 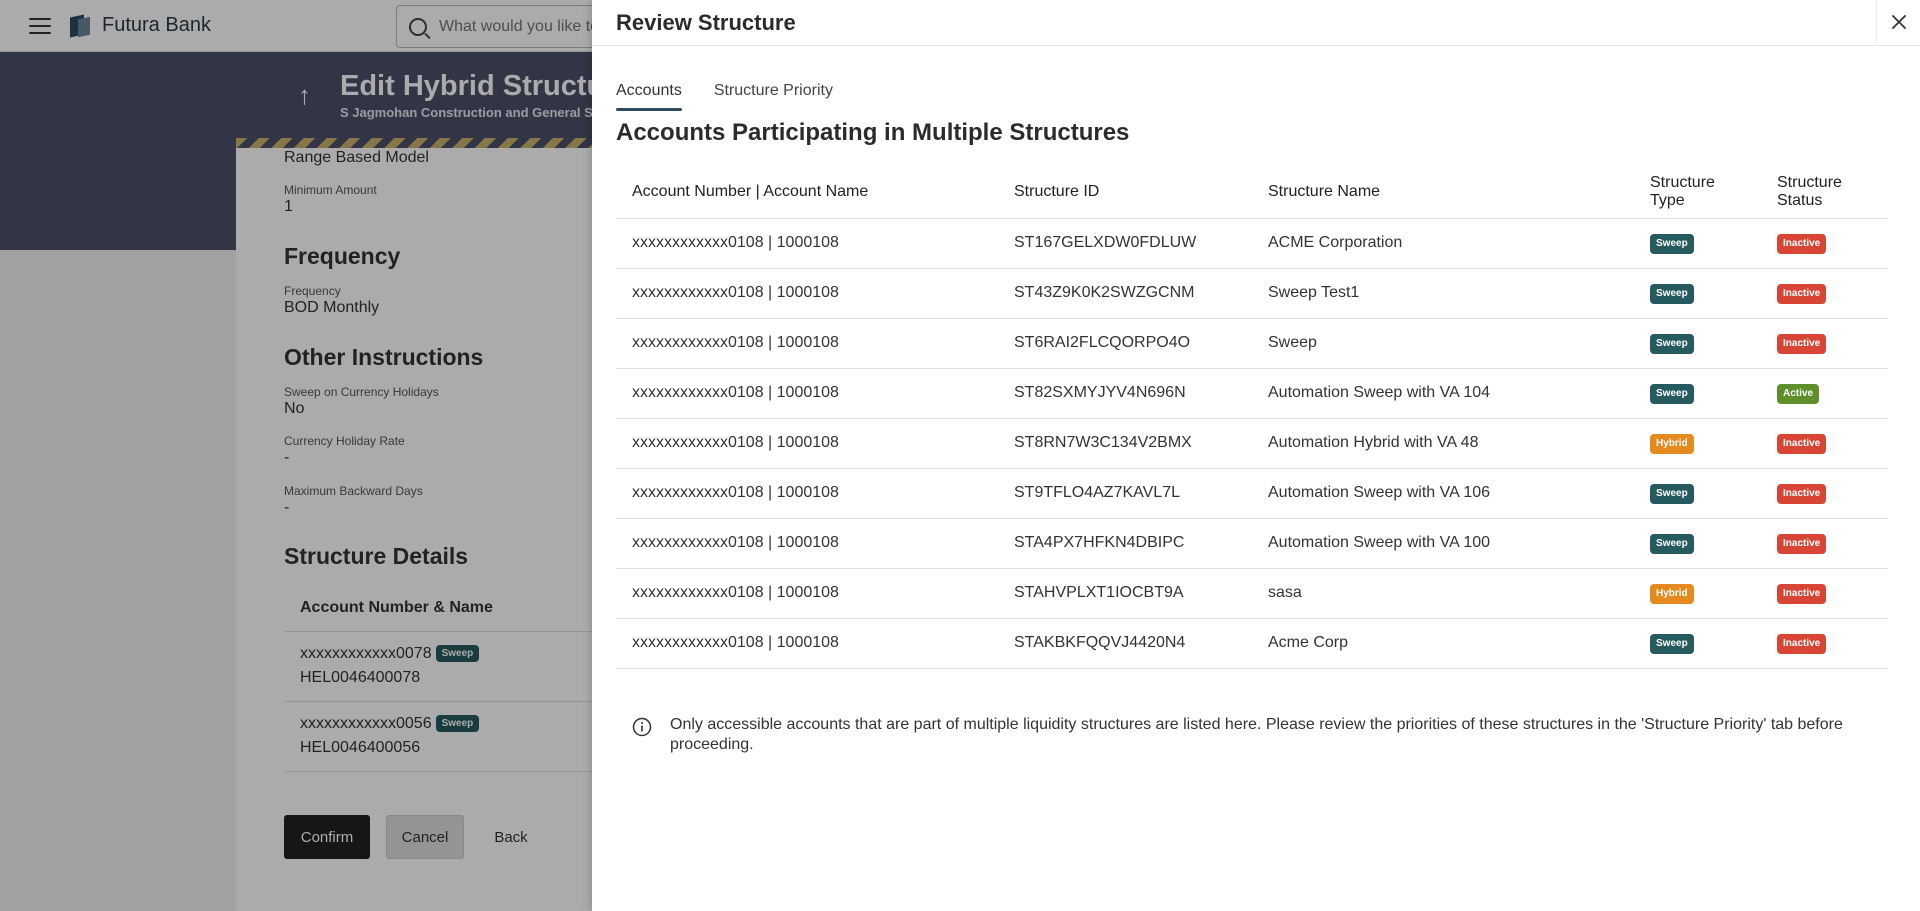 What do you see at coordinates (807, 192) in the screenshot?
I see `column-header-account: Account Number | Account Name` at bounding box center [807, 192].